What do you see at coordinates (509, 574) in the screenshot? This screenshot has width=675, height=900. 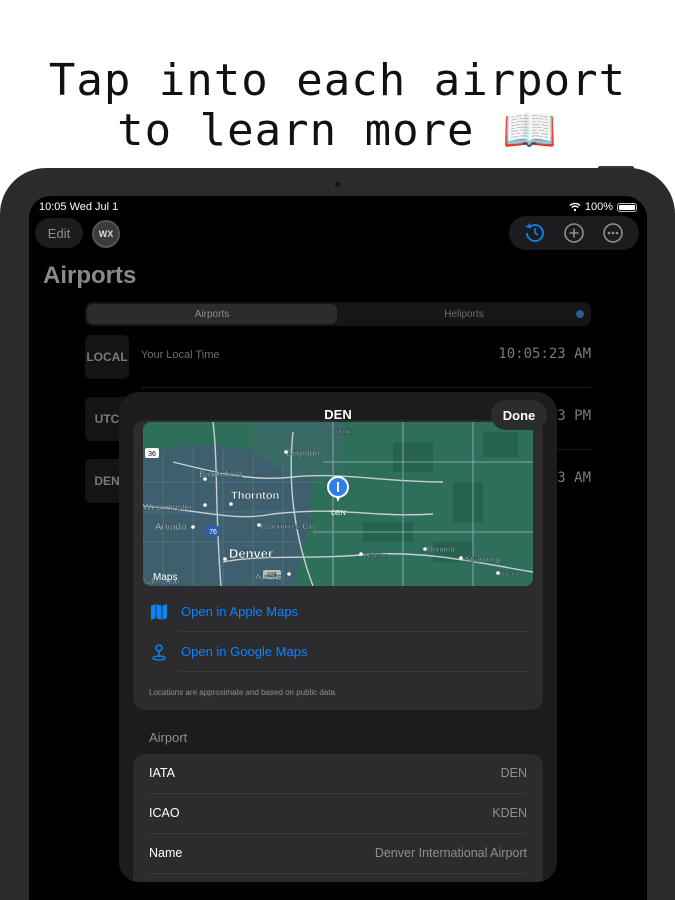 I see `map-place-byers: Byers` at bounding box center [509, 574].